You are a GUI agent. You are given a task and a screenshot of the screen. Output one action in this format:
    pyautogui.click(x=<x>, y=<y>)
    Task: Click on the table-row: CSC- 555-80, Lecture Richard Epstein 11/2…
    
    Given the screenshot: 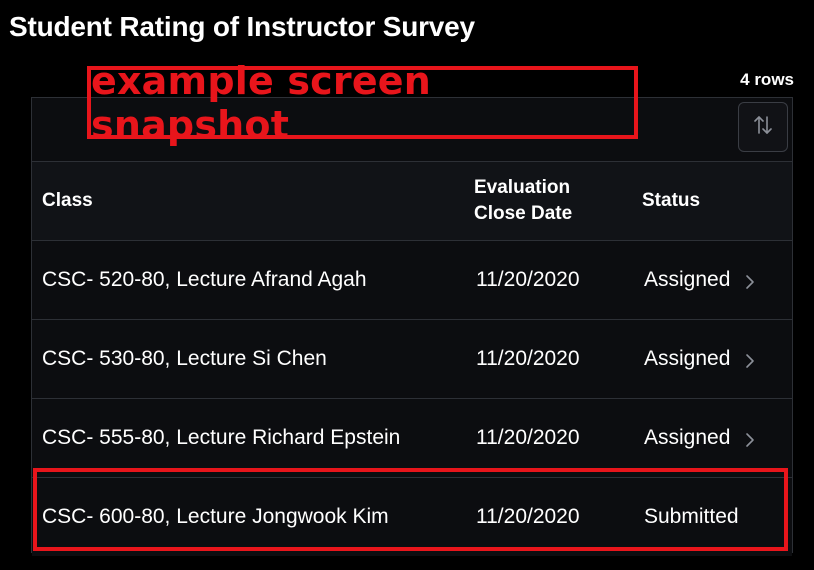 What is the action you would take?
    pyautogui.click(x=412, y=438)
    